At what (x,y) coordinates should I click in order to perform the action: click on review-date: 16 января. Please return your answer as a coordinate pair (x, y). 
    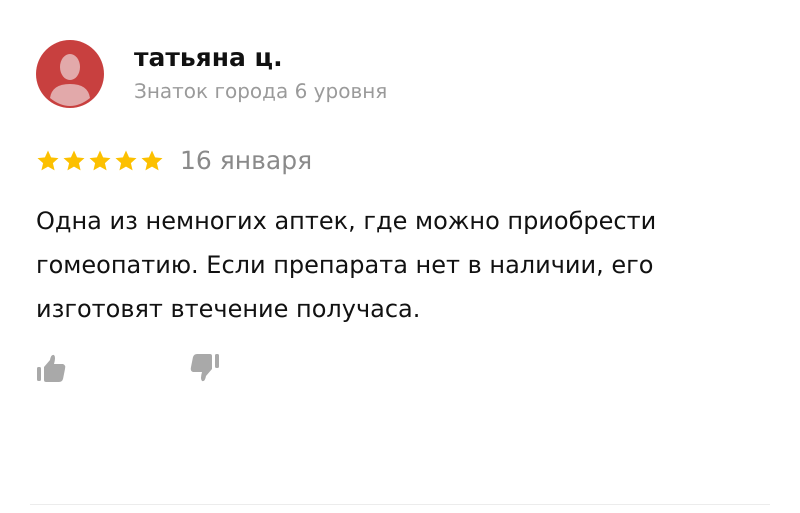
    Looking at the image, I should click on (246, 160).